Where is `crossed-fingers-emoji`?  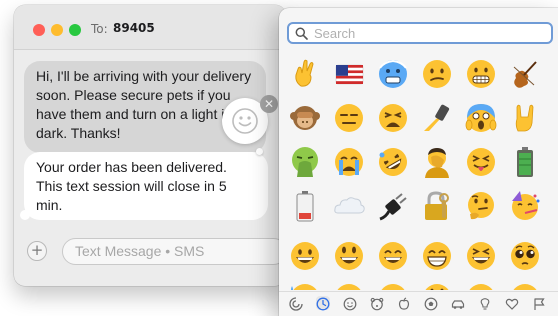 crossed-fingers-emoji is located at coordinates (305, 74).